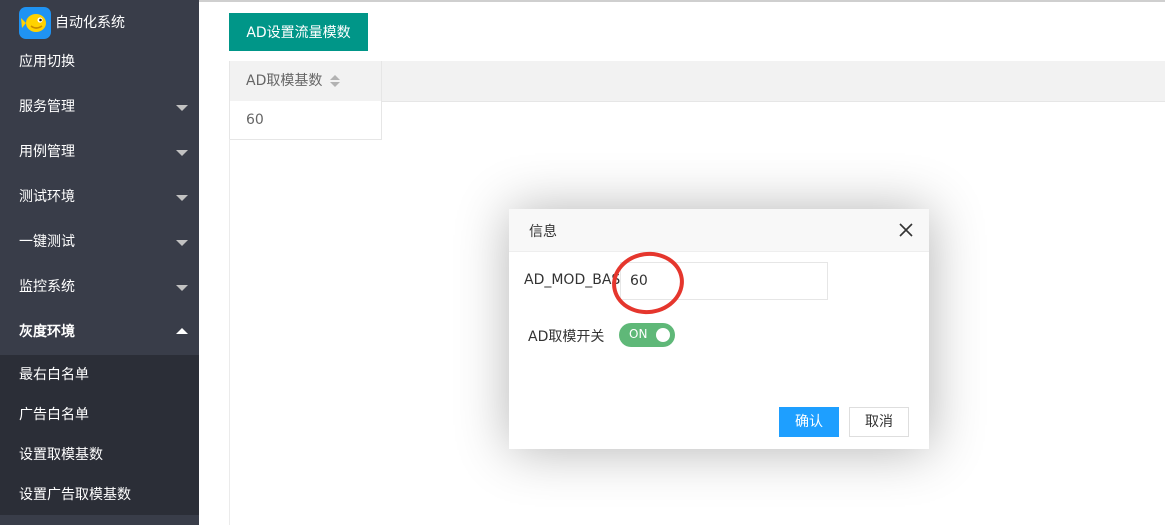  Describe the element at coordinates (99, 62) in the screenshot. I see `sidebar-item-app-switch: 应用切换` at that location.